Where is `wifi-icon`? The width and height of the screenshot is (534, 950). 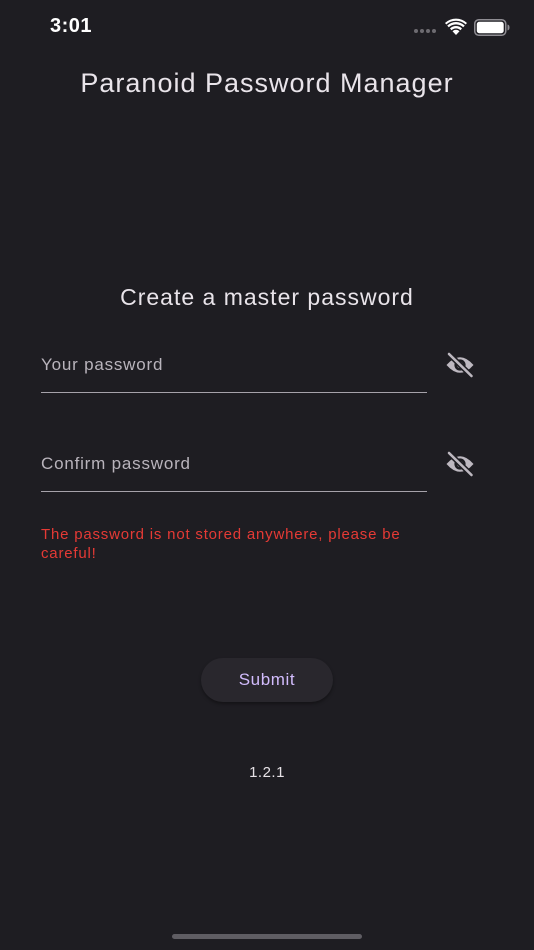
wifi-icon is located at coordinates (456, 26).